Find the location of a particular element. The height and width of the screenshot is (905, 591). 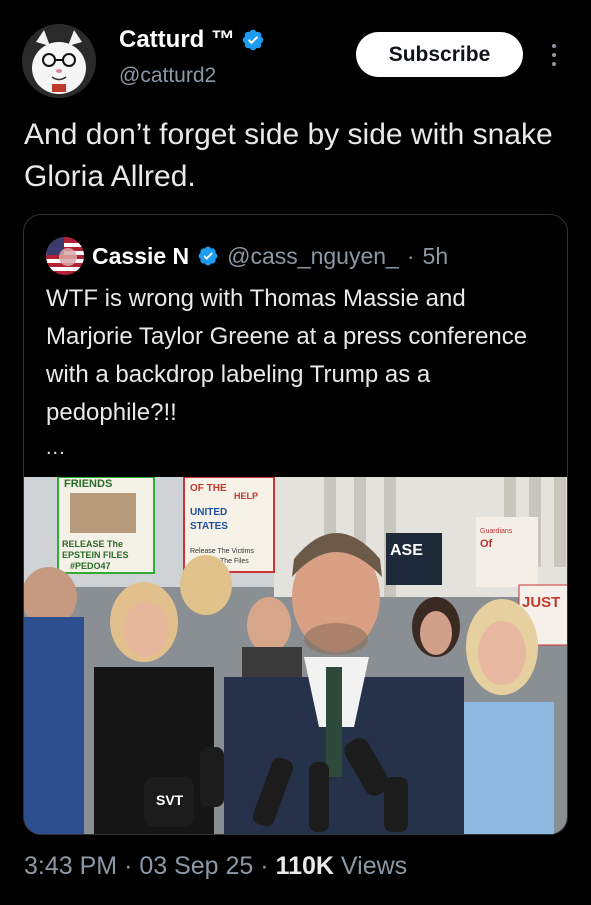

sign-of-the-text: OF THE is located at coordinates (208, 488).